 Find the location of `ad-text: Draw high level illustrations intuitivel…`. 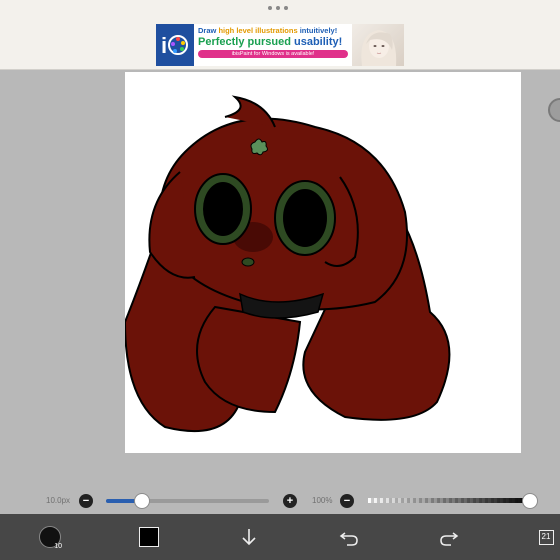

ad-text: Draw high level illustrations intuitivel… is located at coordinates (273, 45).